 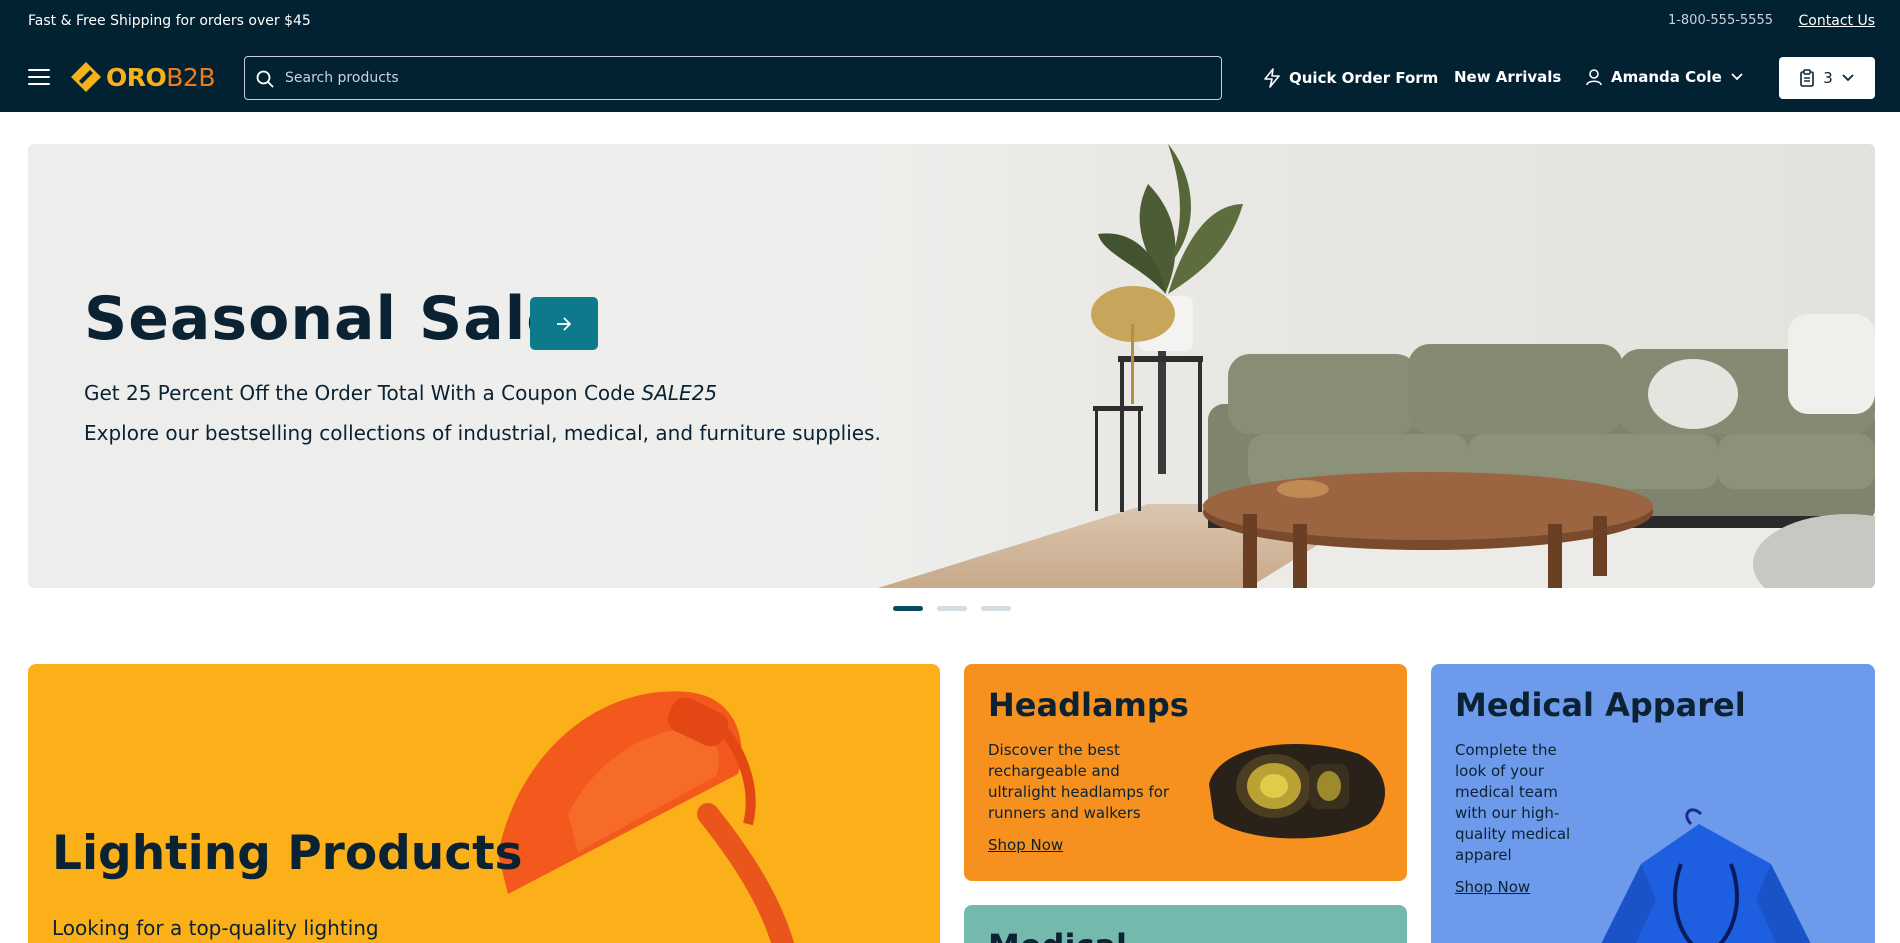 What do you see at coordinates (160, 77) in the screenshot?
I see `logo-text: OROB2B` at bounding box center [160, 77].